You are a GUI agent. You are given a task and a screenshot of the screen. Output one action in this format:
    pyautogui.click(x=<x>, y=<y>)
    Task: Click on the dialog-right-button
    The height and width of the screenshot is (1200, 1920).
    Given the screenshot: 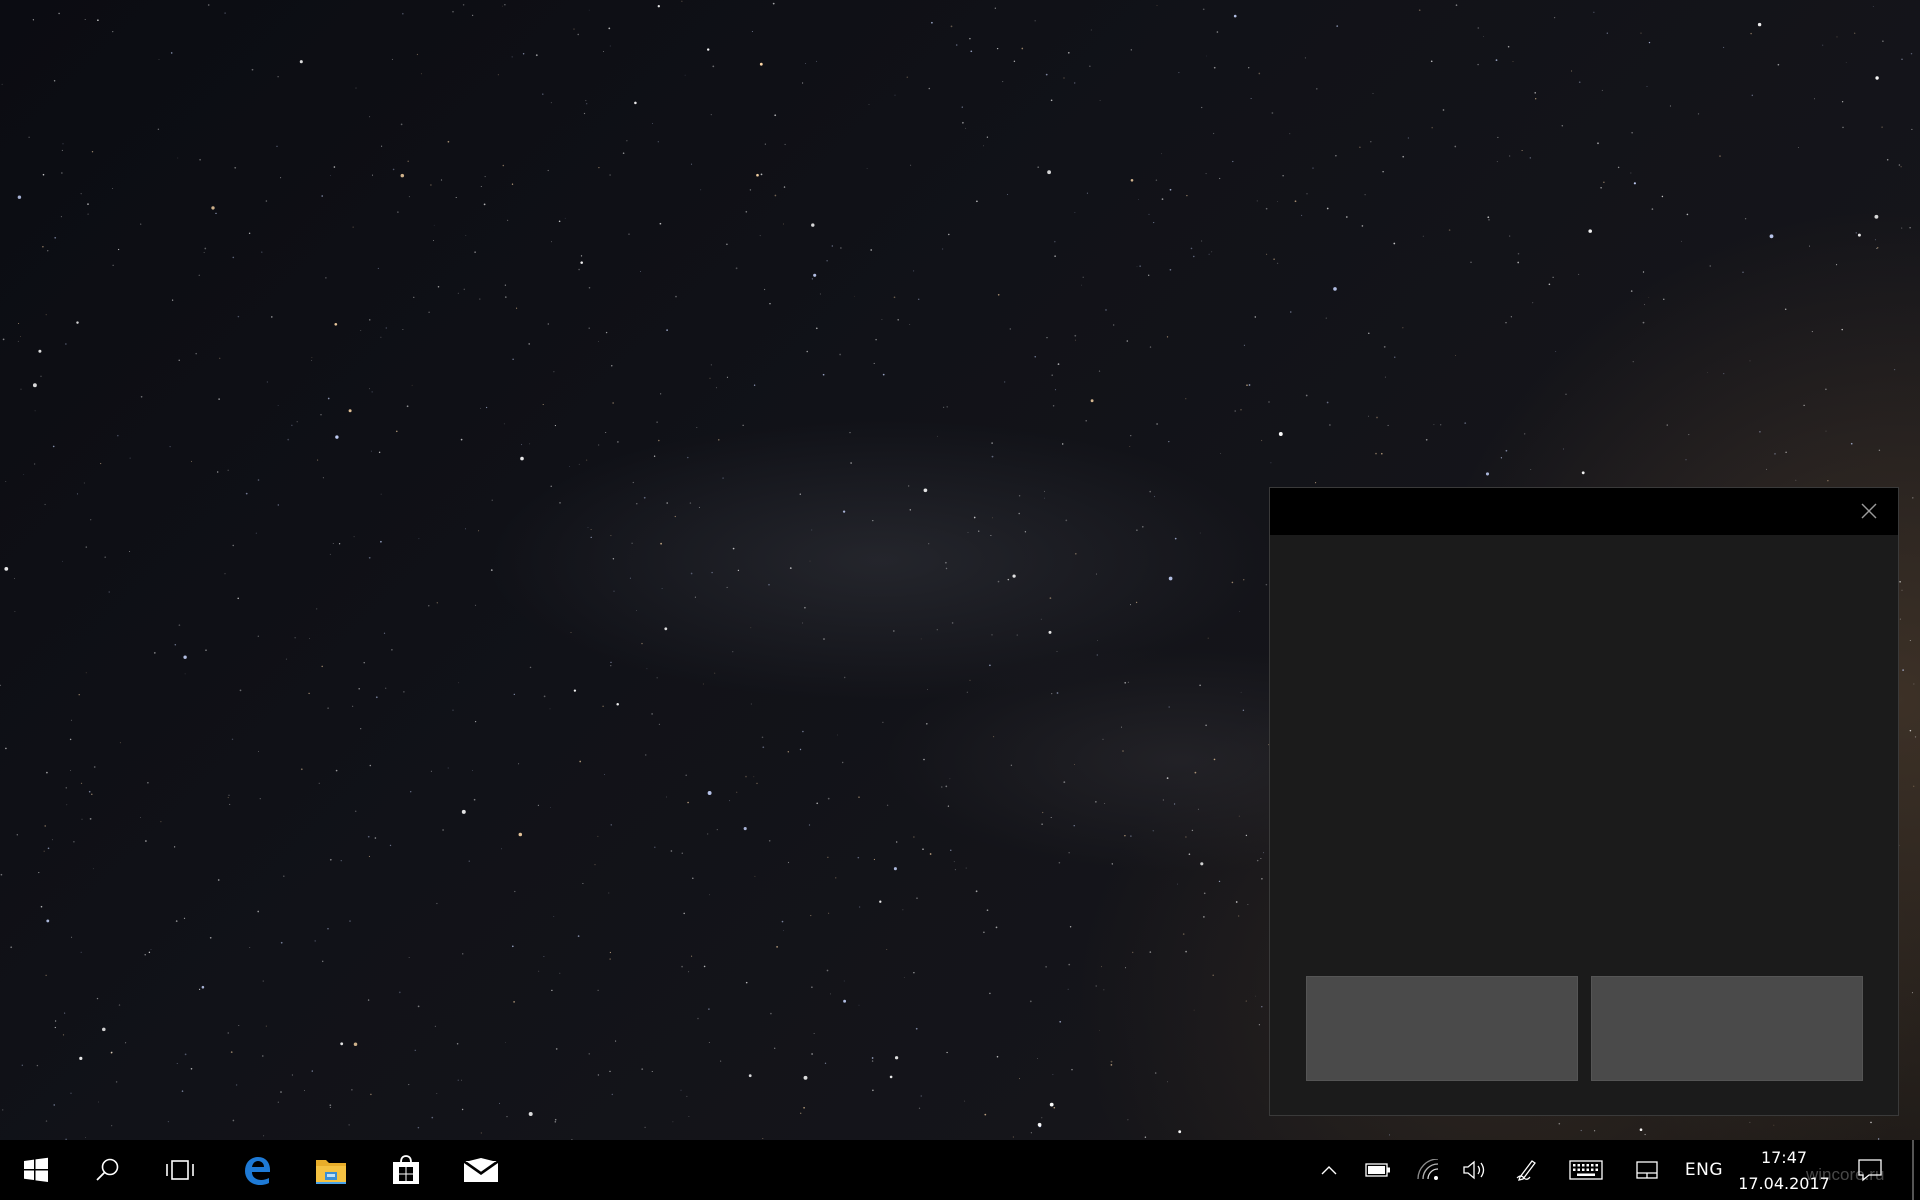 What is the action you would take?
    pyautogui.click(x=1727, y=1028)
    